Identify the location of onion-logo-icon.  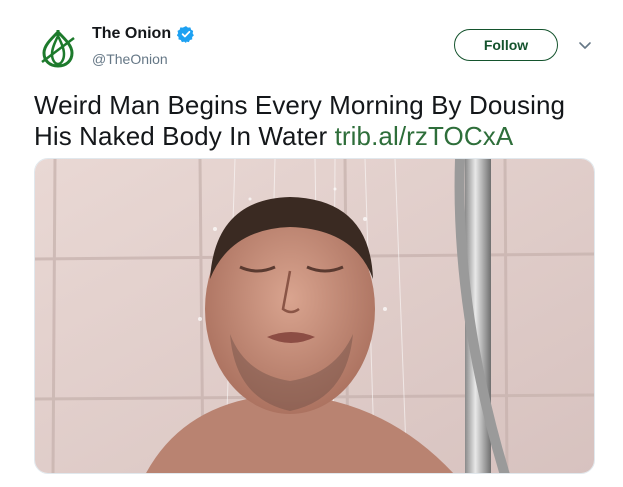
(58, 48).